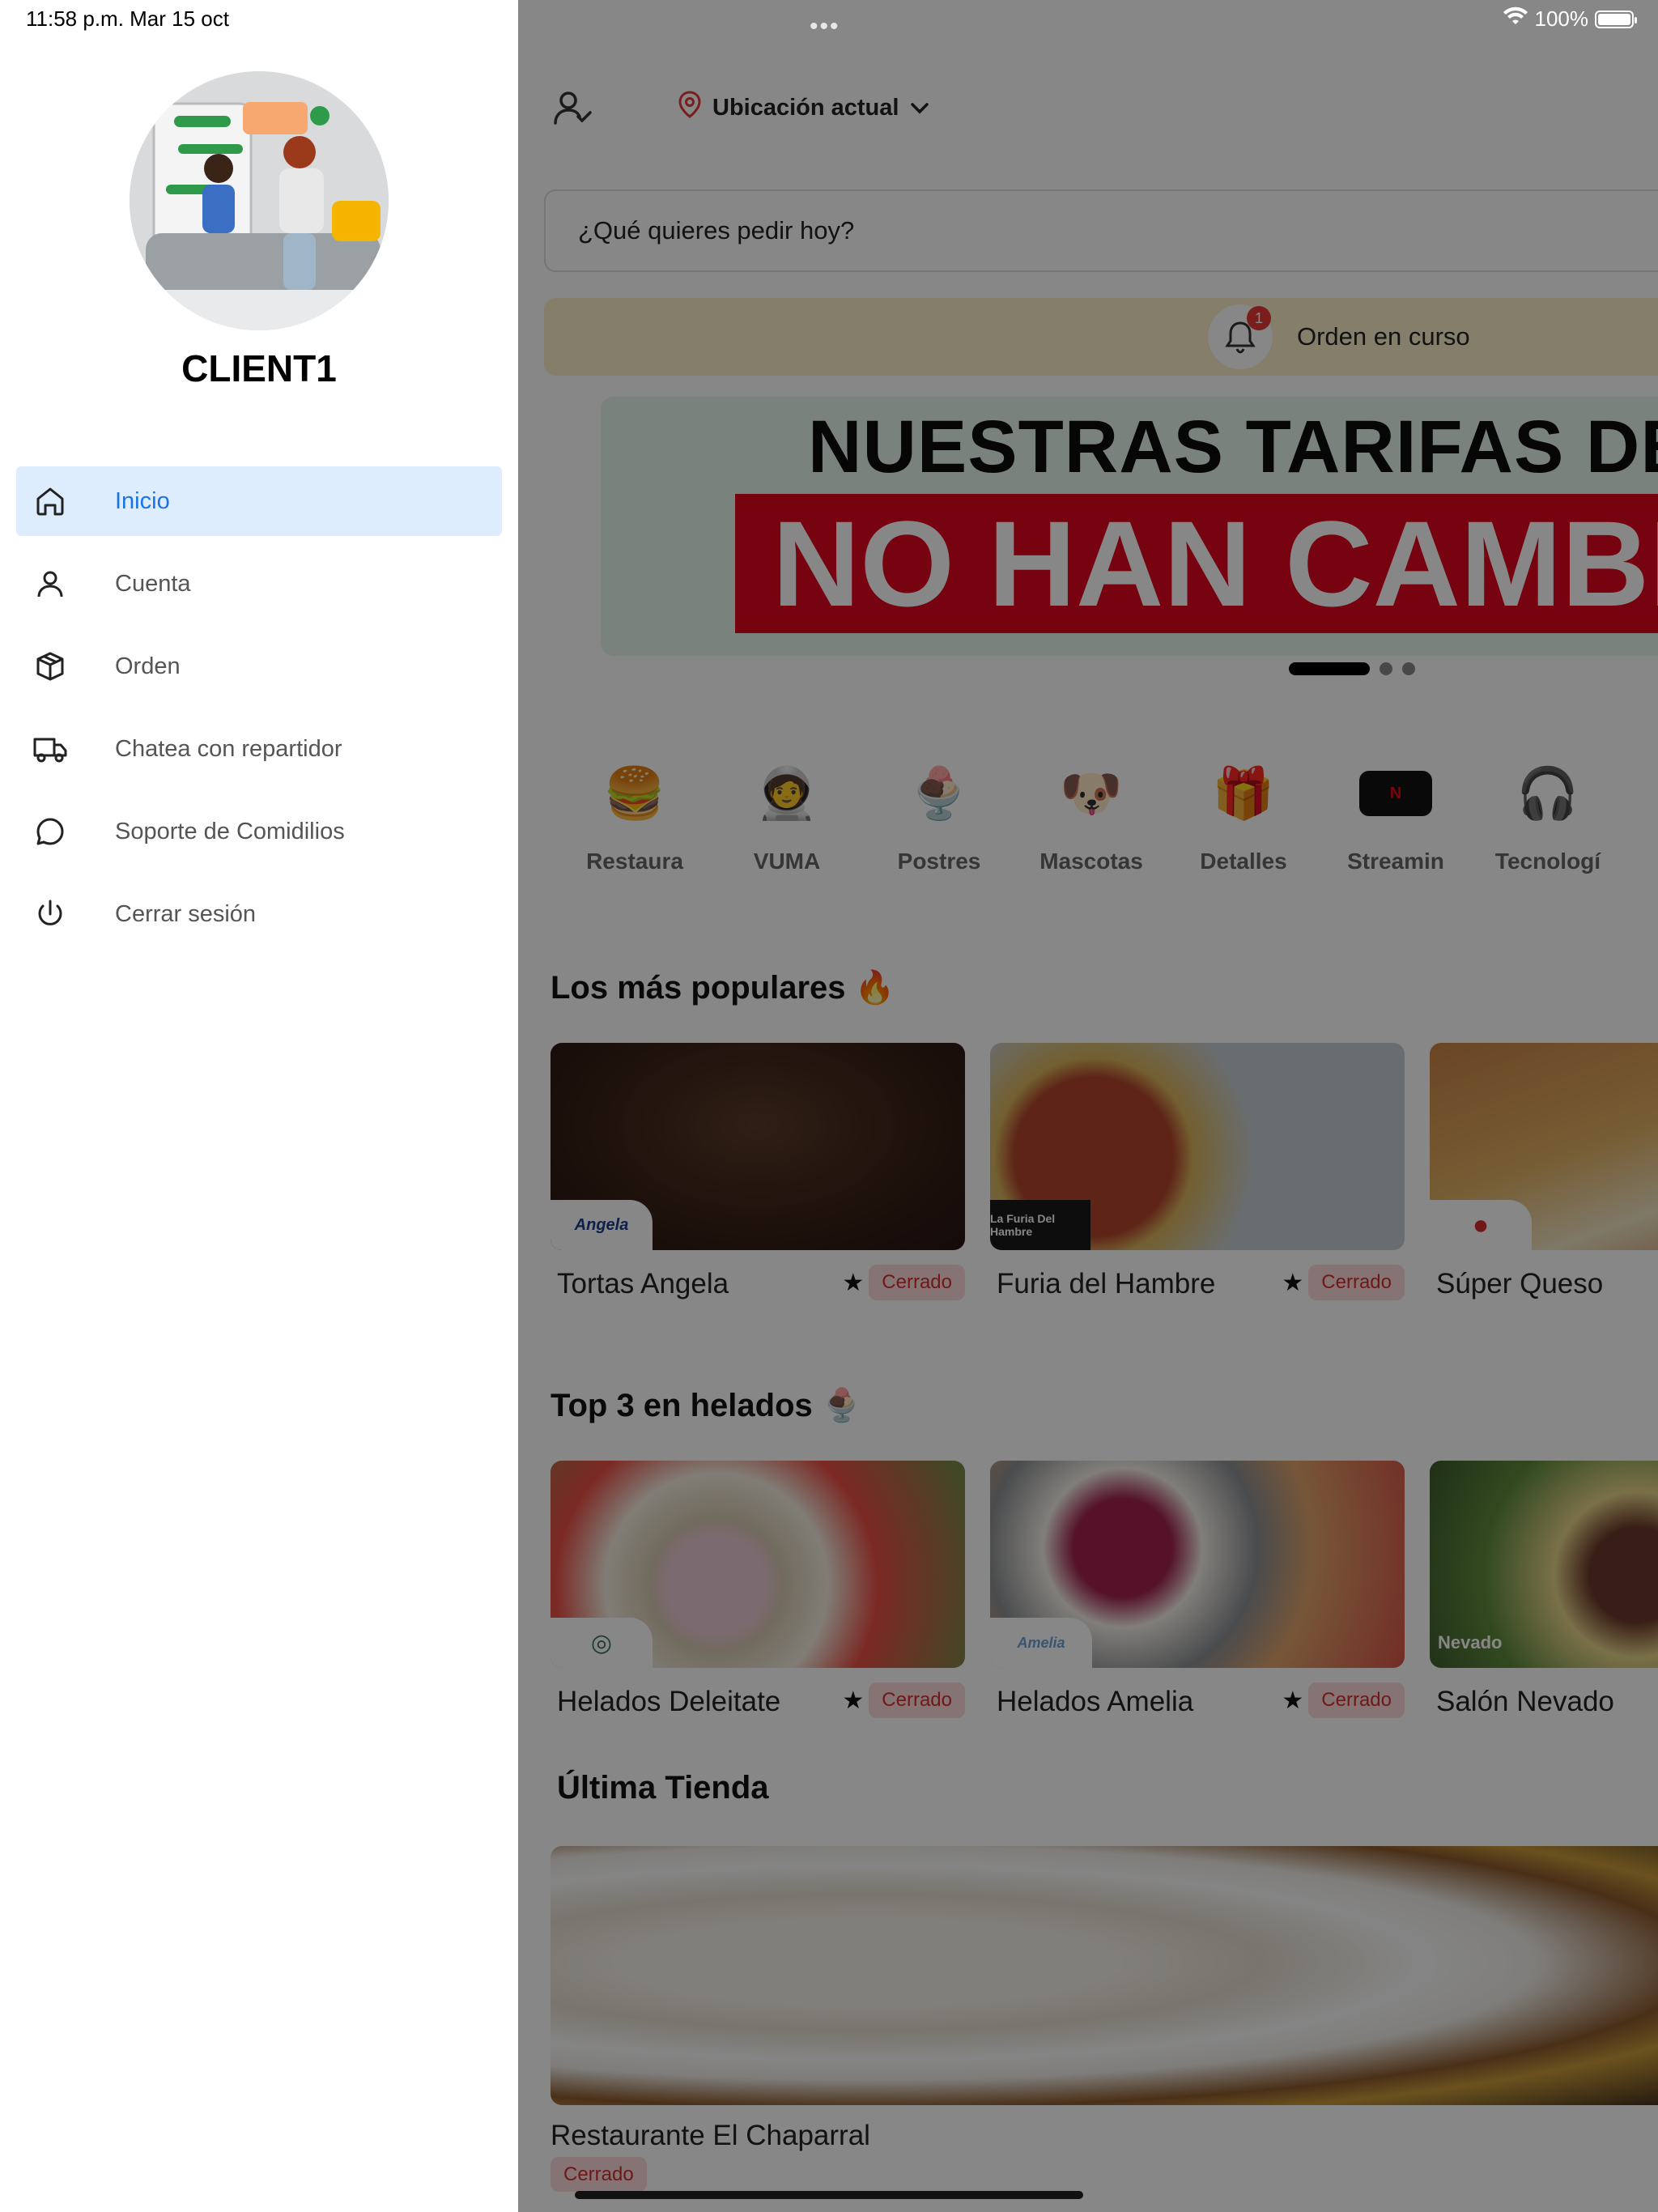 This screenshot has width=1658, height=2212. What do you see at coordinates (50, 914) in the screenshot?
I see `power-icon` at bounding box center [50, 914].